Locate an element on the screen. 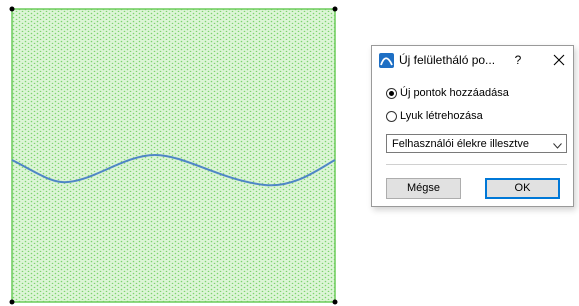 This screenshot has height=306, width=579. cancel-button: Mégse is located at coordinates (423, 188).